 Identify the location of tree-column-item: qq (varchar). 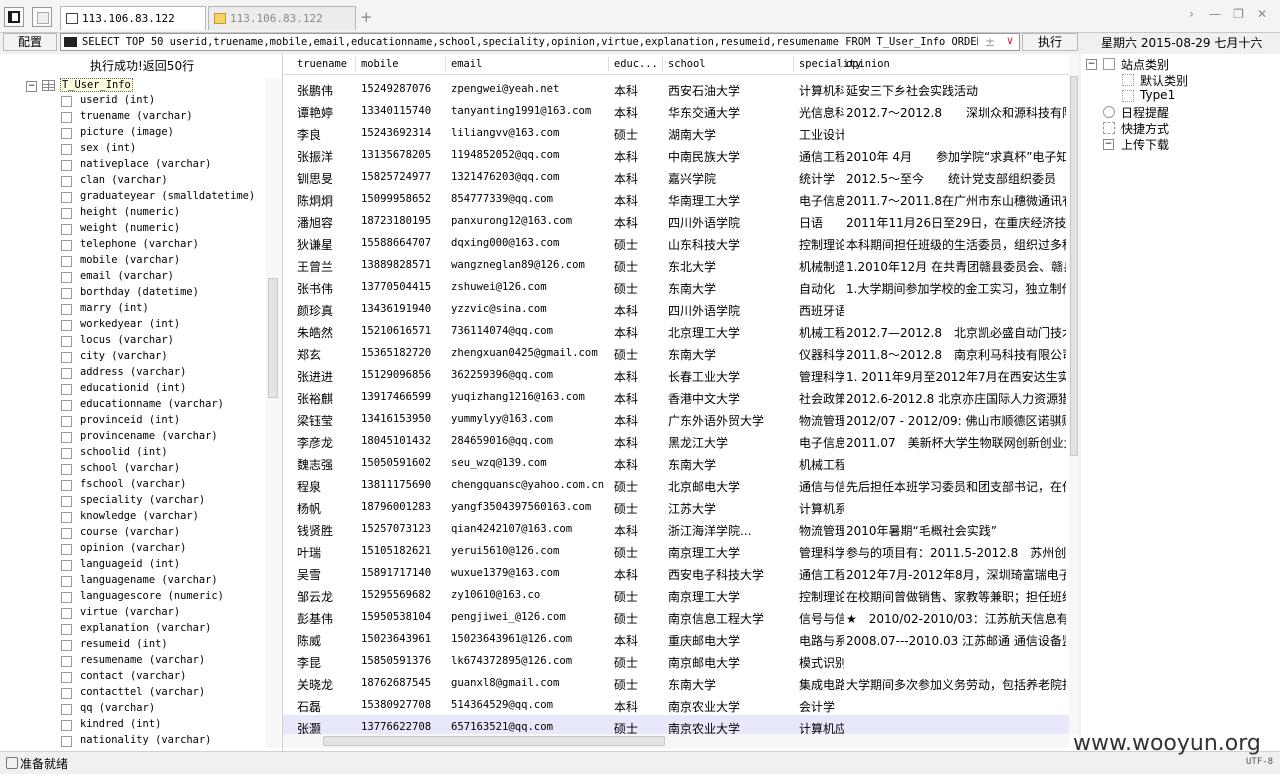
(131, 710).